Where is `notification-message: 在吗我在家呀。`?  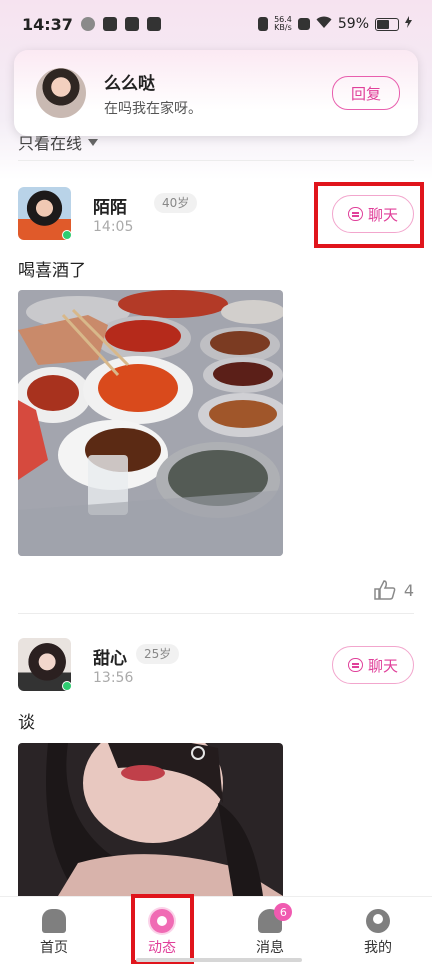 notification-message: 在吗我在家呀。 is located at coordinates (153, 108).